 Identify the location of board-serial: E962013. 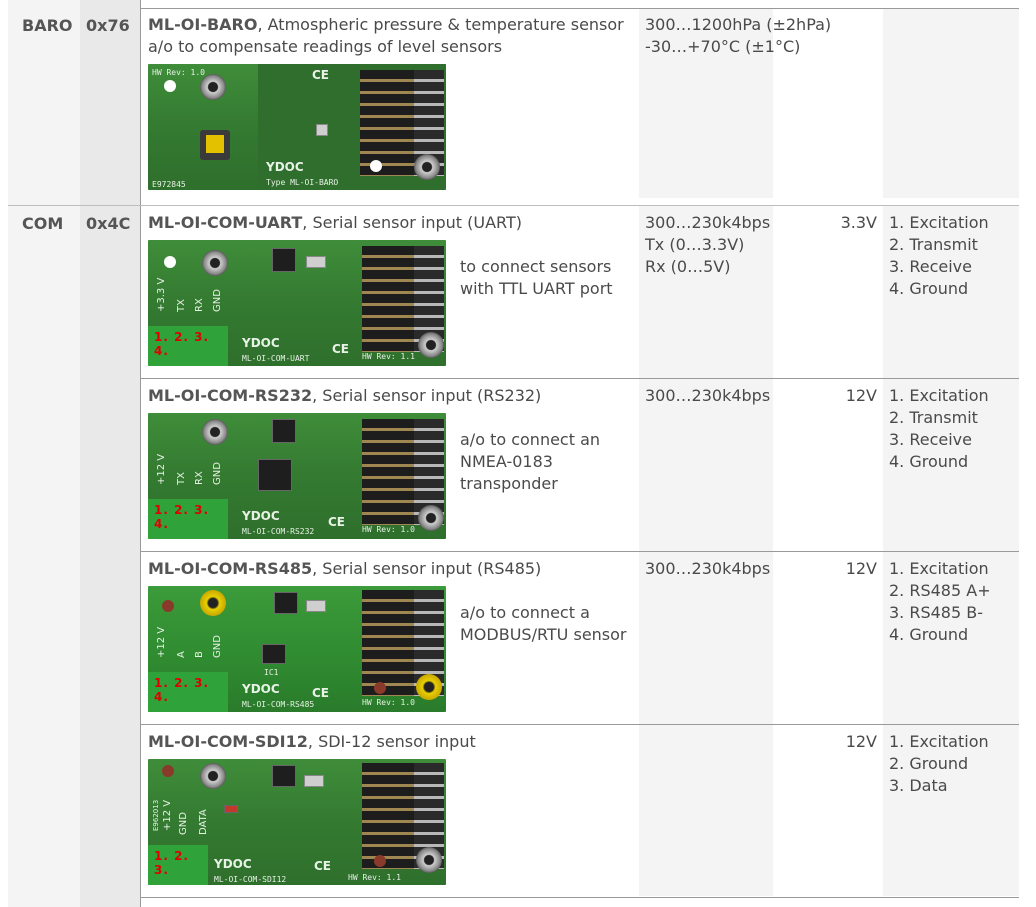
(156, 815).